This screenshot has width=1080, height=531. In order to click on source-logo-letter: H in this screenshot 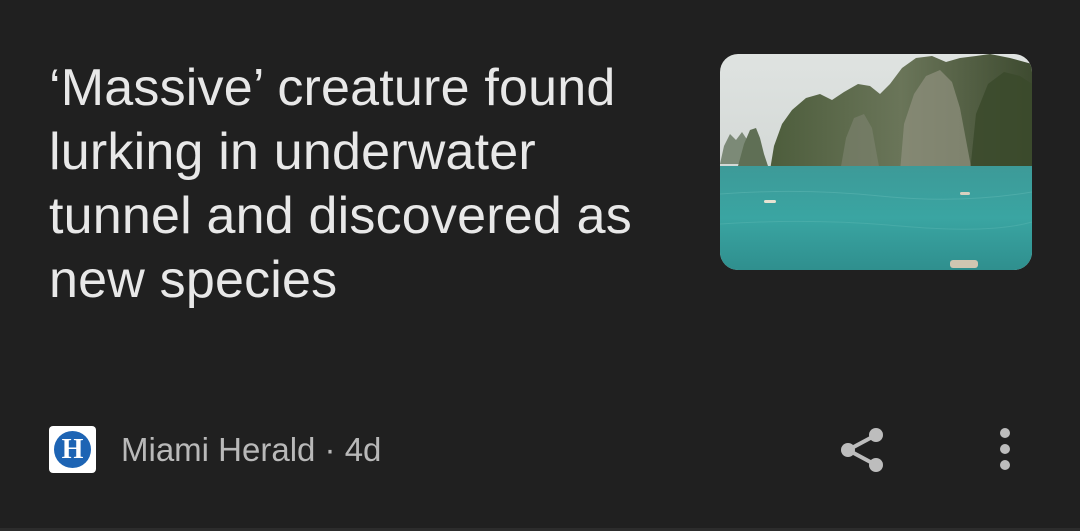, I will do `click(72, 449)`.